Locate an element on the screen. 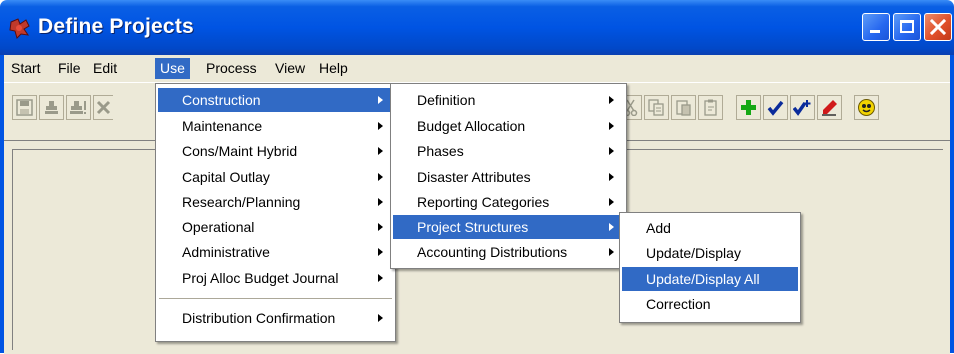  save-icon is located at coordinates (24, 107).